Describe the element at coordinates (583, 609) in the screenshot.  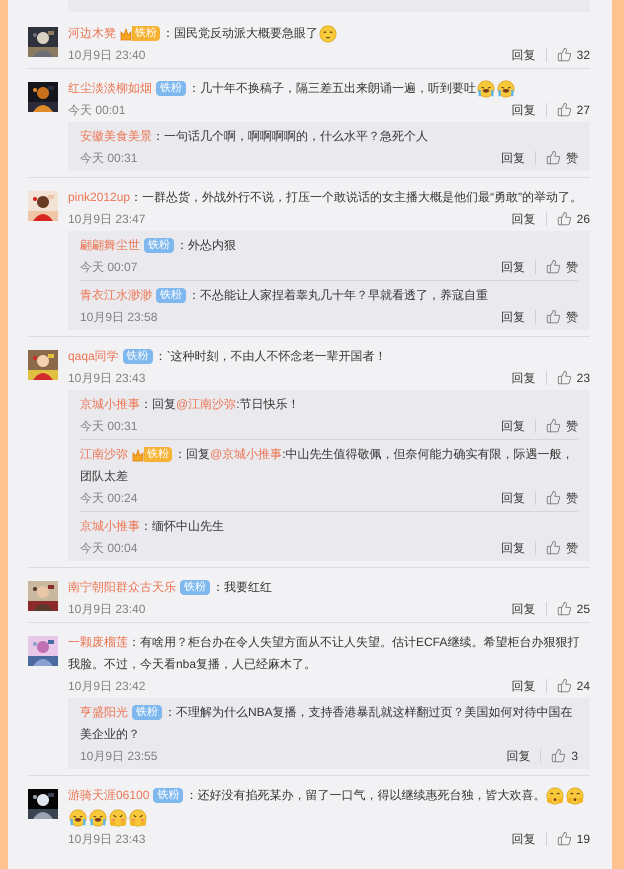
I see `like-count: 25` at that location.